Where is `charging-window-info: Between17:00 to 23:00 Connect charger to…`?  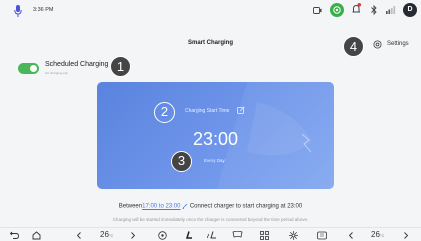 charging-window-info: Between17:00 to 23:00 Connect charger to… is located at coordinates (210, 206).